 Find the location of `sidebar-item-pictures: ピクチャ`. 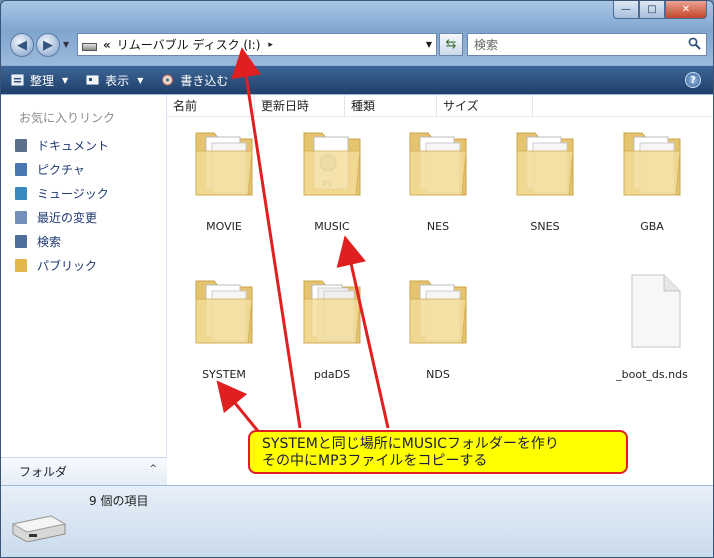

sidebar-item-pictures: ピクチャ is located at coordinates (62, 169).